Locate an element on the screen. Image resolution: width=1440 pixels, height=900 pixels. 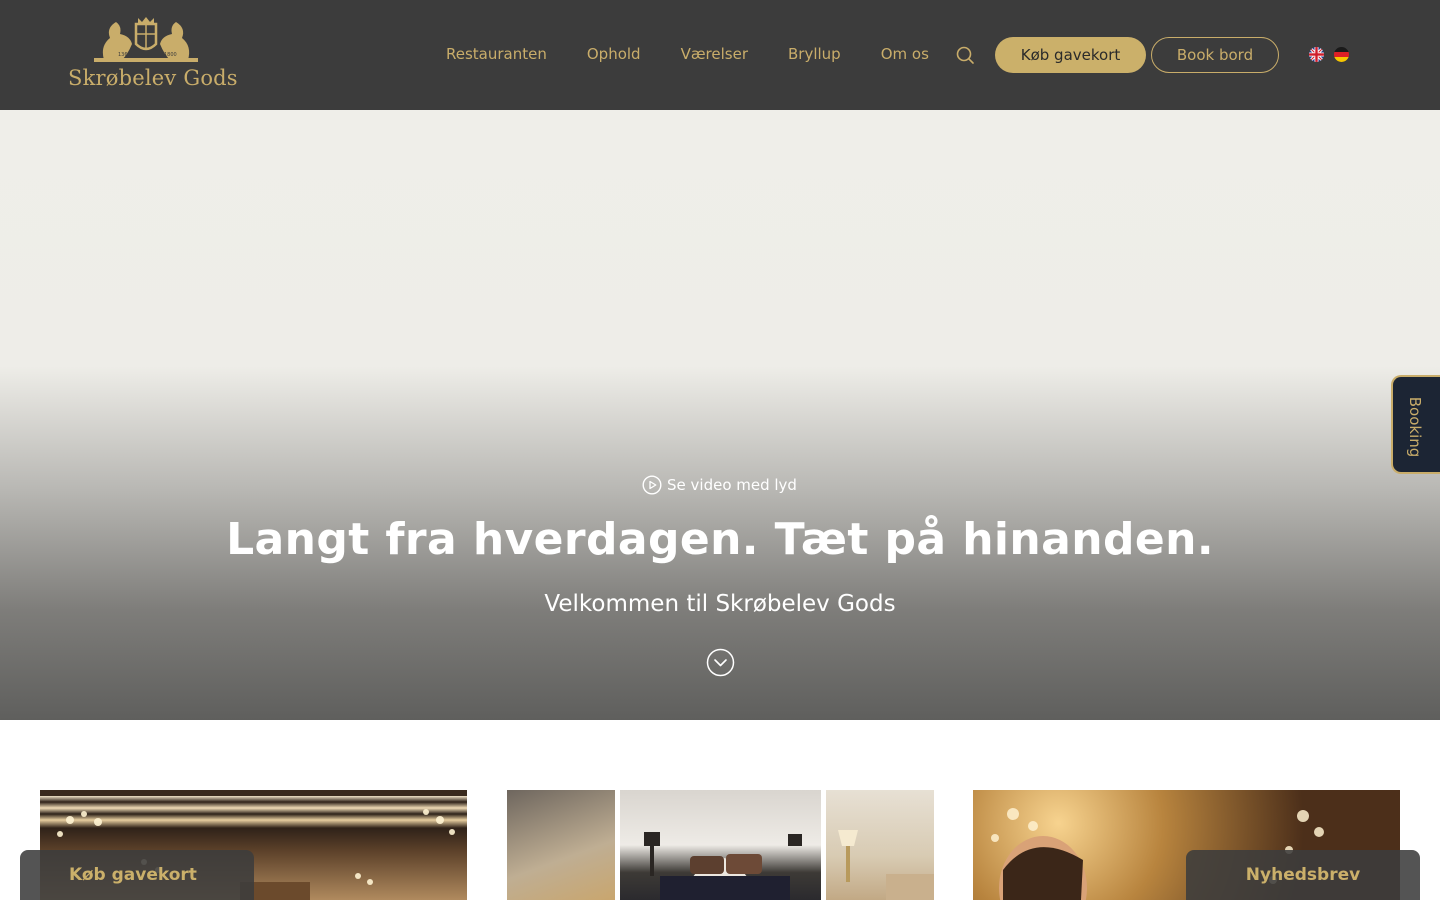
language-german is located at coordinates (1341, 54).